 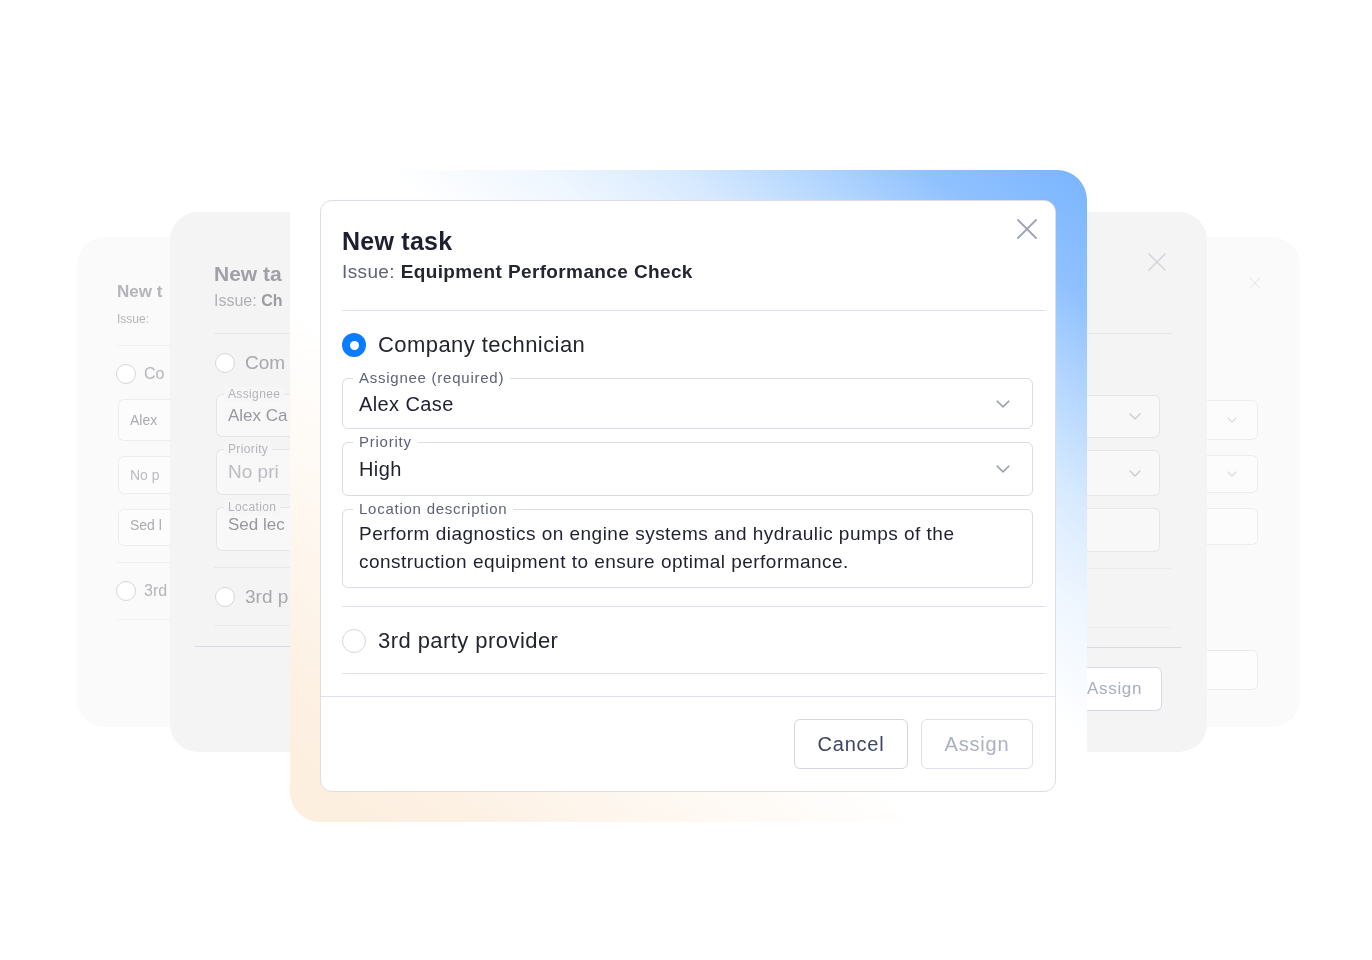 What do you see at coordinates (265, 363) in the screenshot?
I see `option-label: Com` at bounding box center [265, 363].